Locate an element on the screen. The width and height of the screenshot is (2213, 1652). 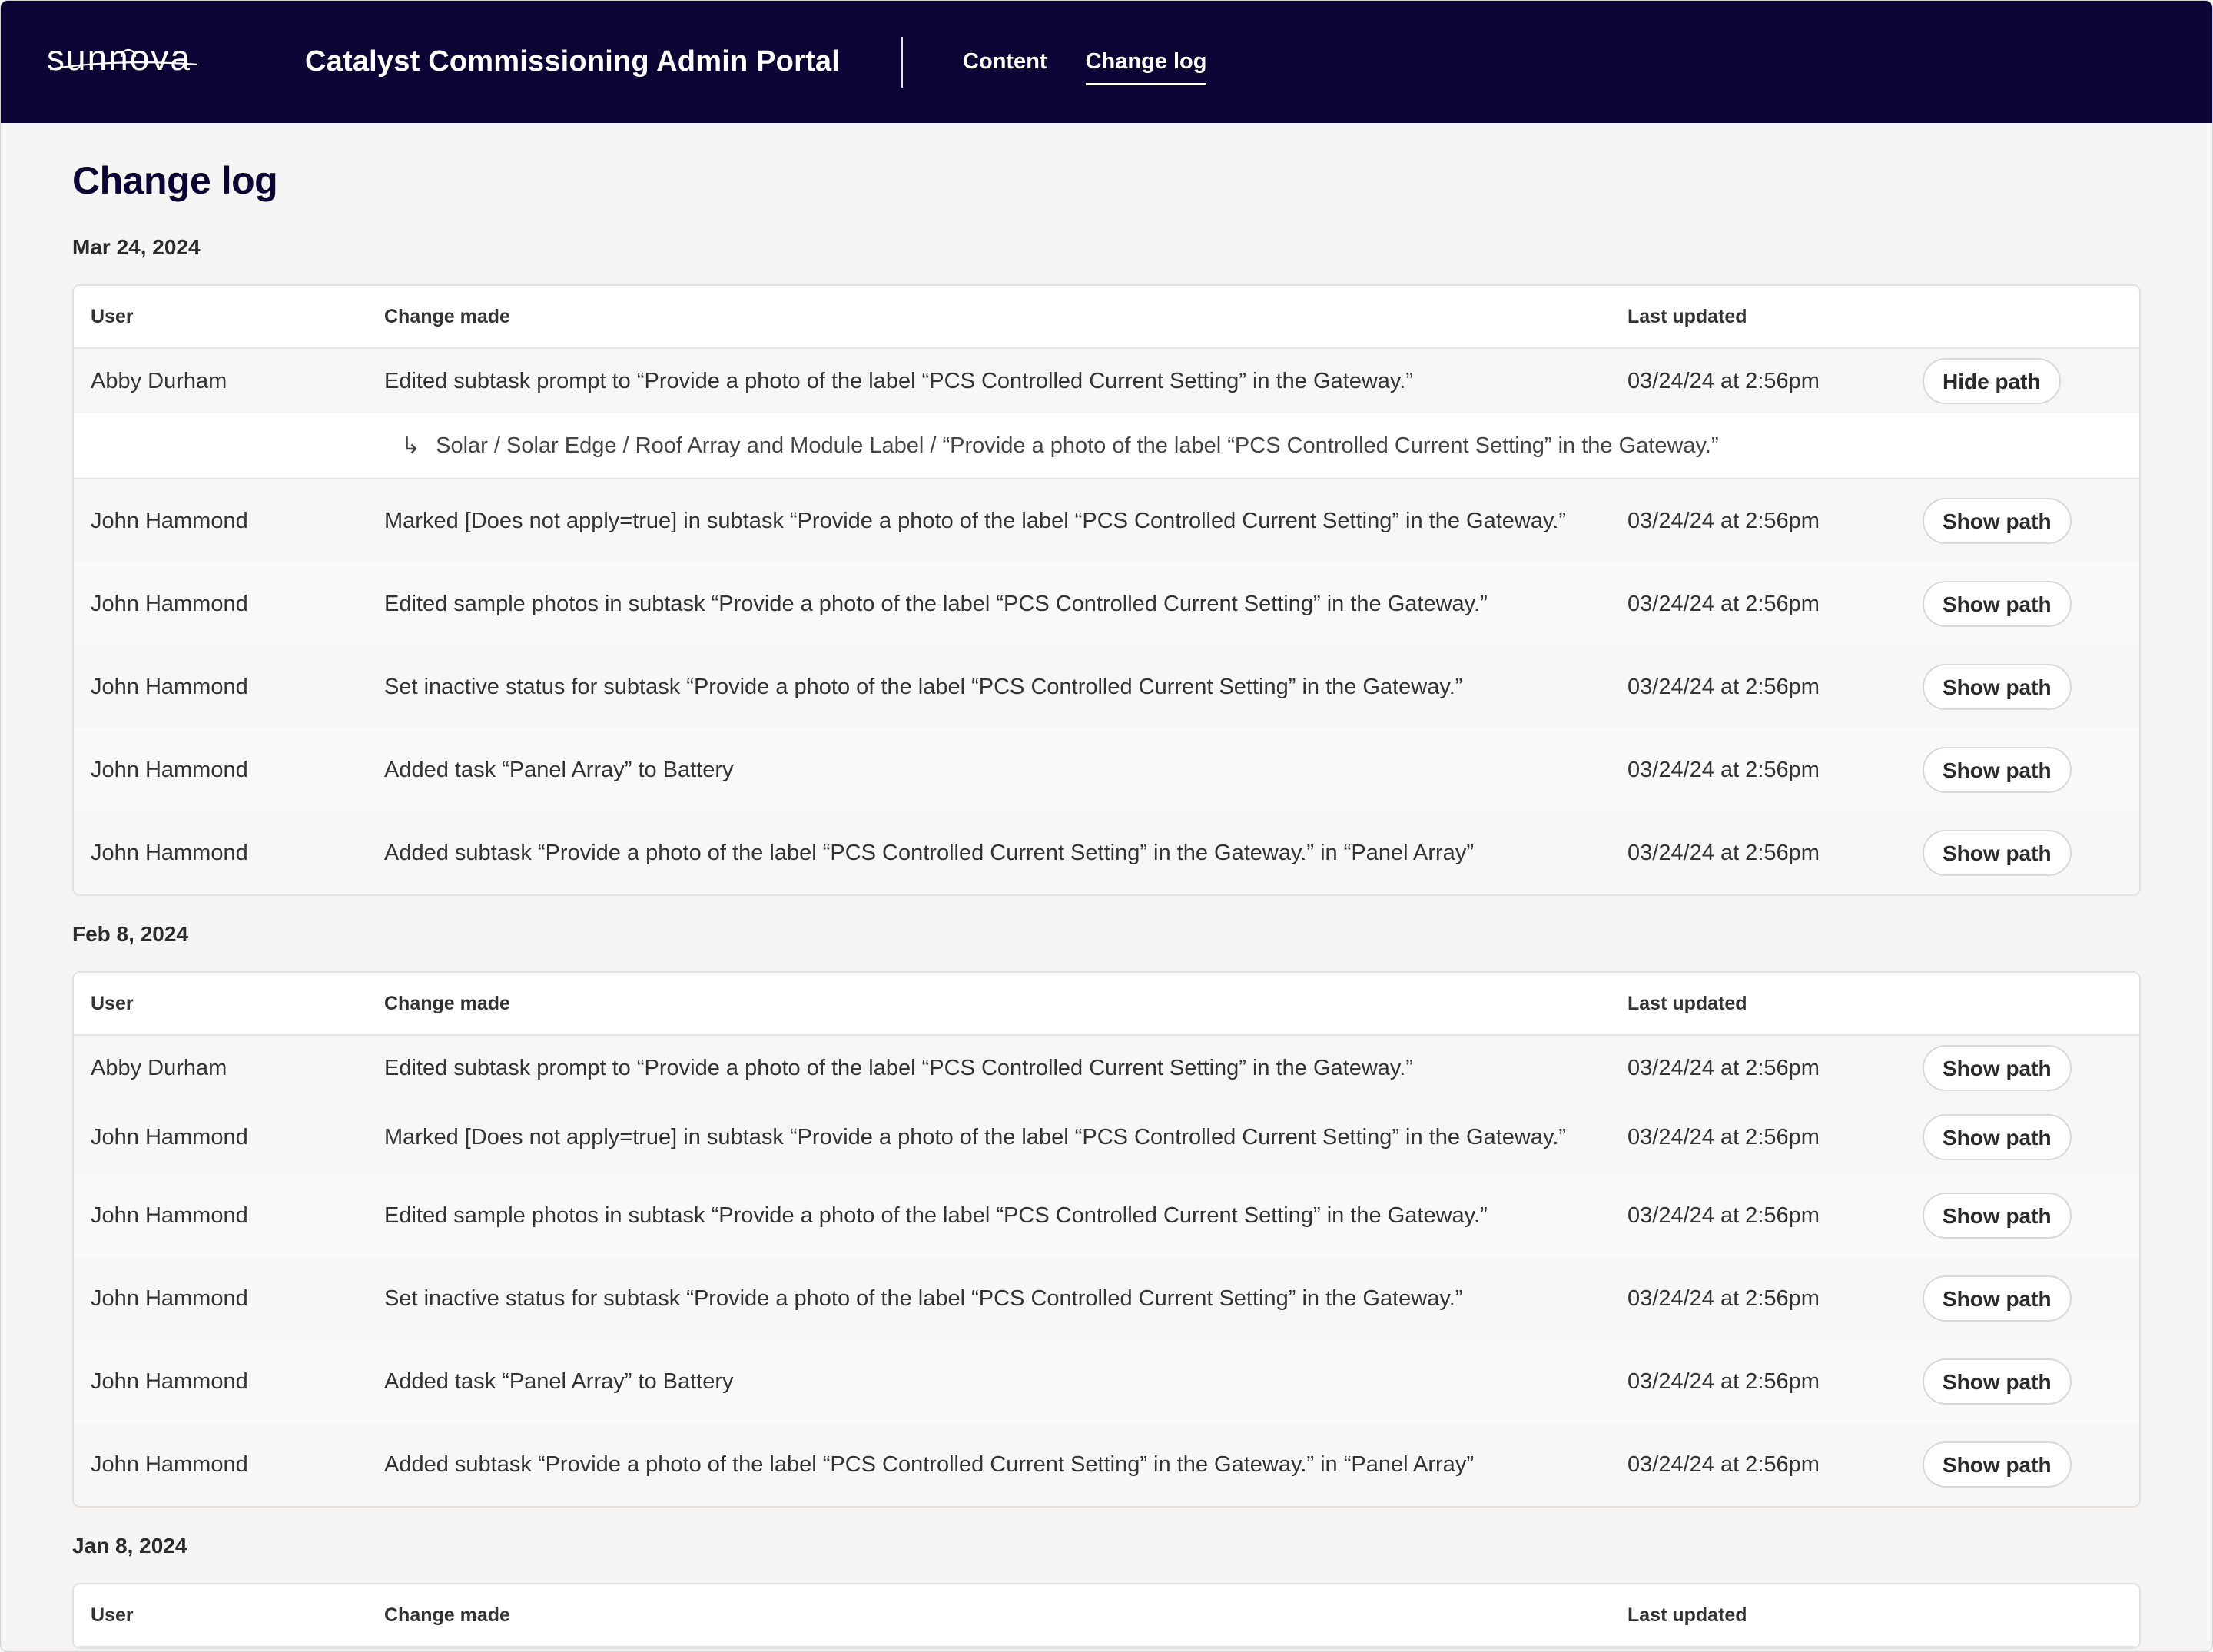
nav-change-log: Change log is located at coordinates (1145, 64).